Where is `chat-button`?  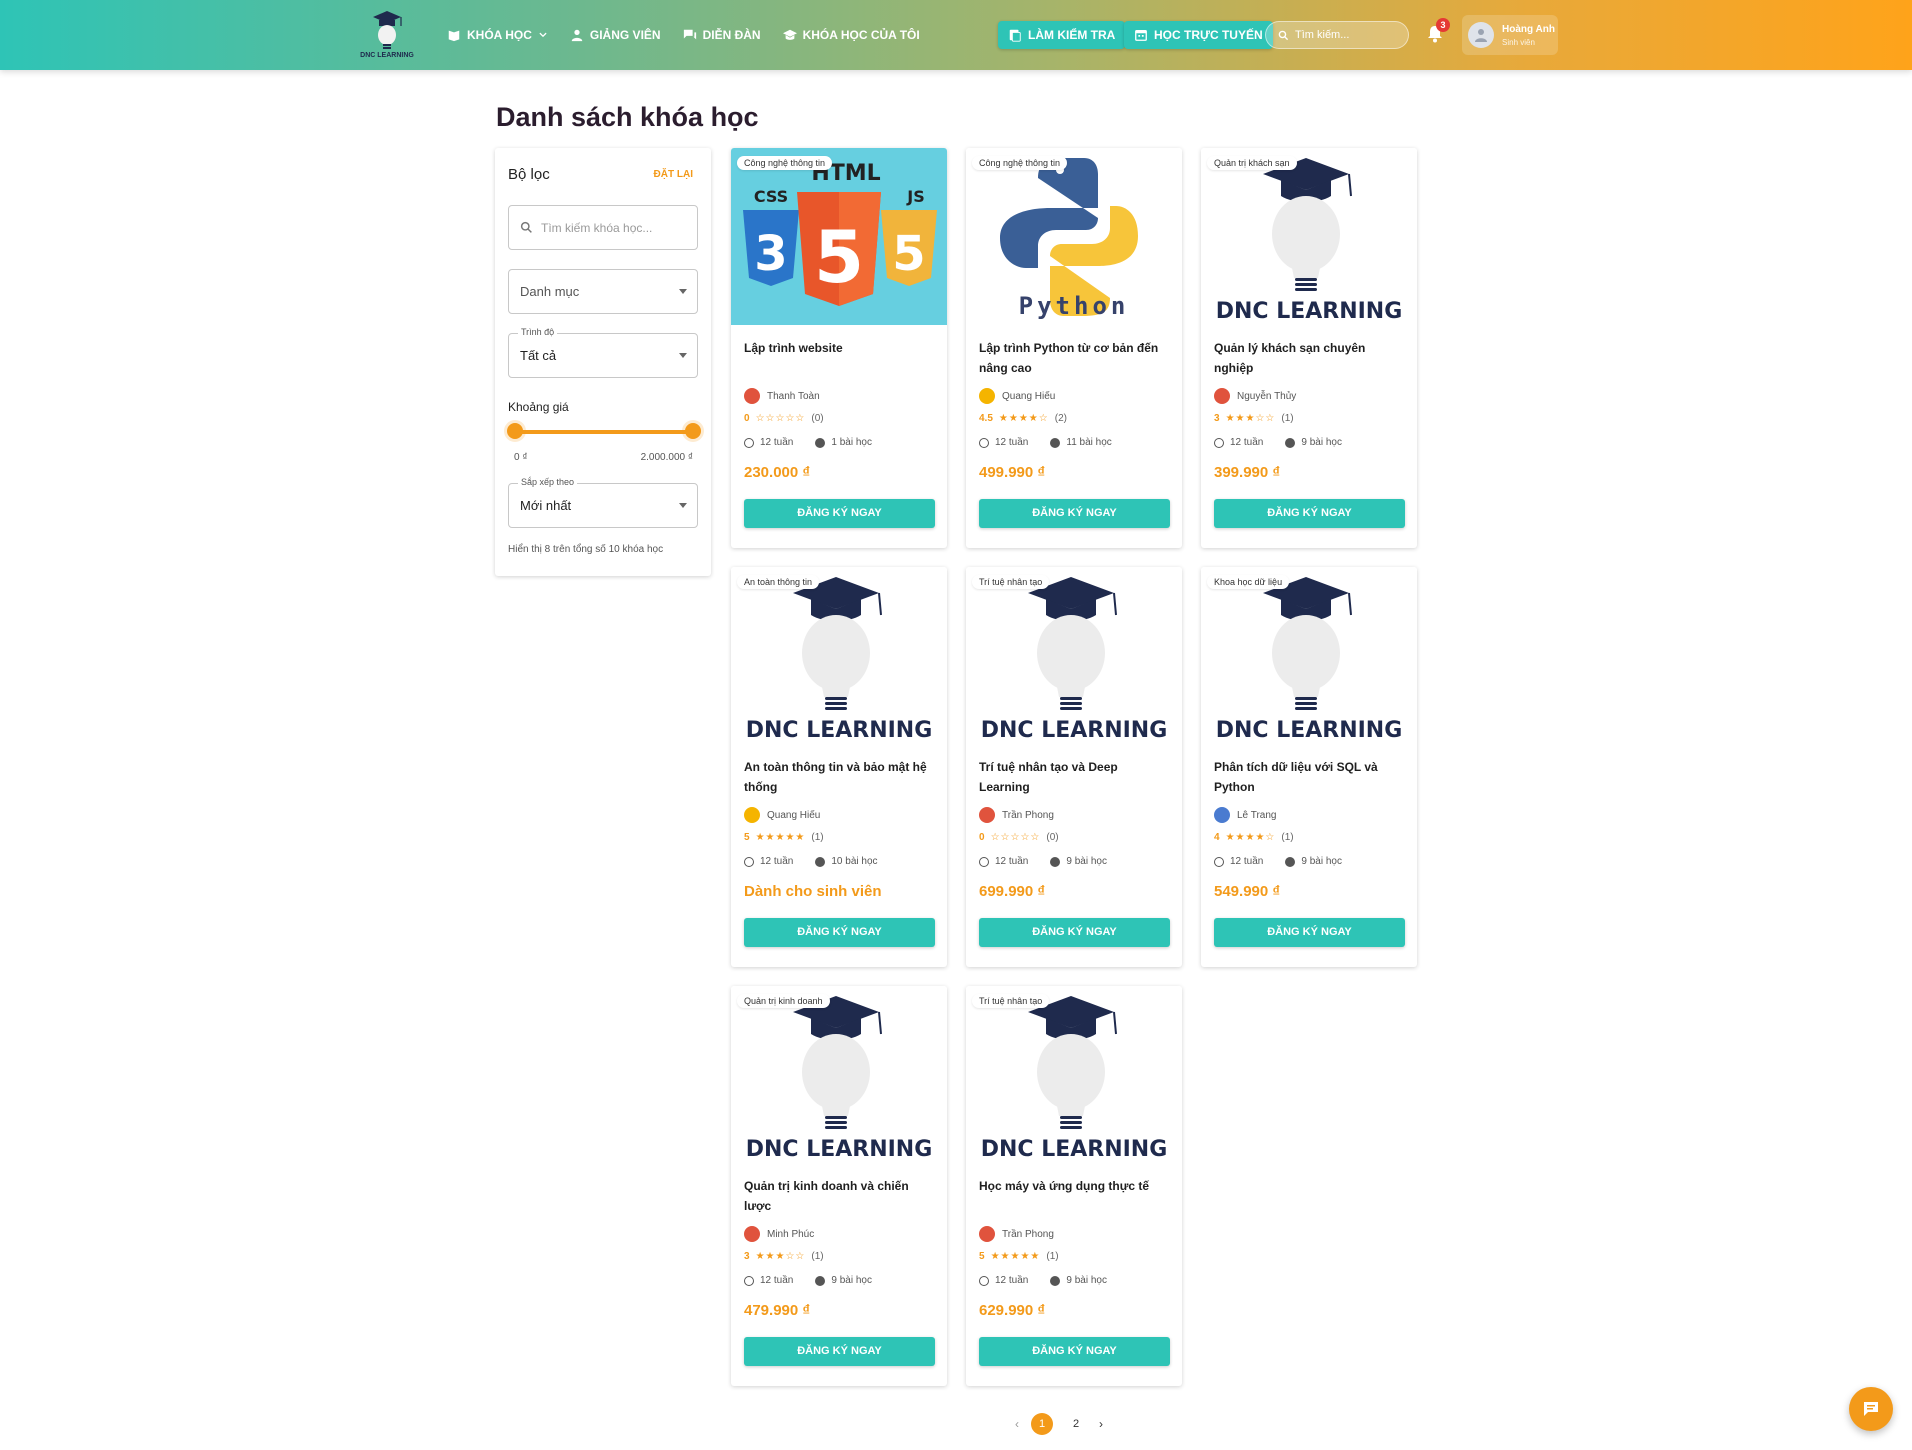
chat-button is located at coordinates (1871, 1409).